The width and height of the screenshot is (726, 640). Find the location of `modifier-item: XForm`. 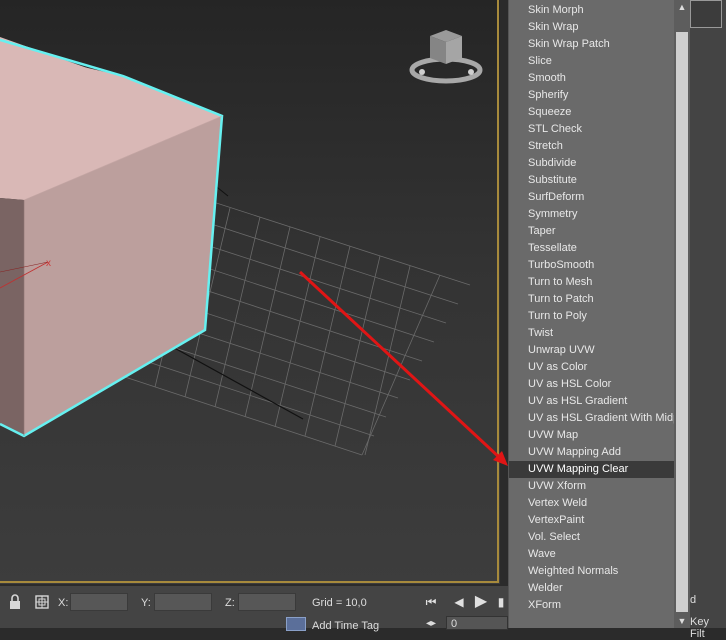

modifier-item: XForm is located at coordinates (592, 605).